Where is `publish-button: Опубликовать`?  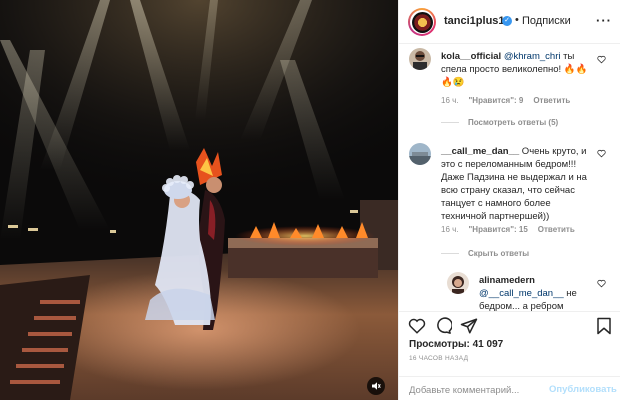
publish-button: Опубликовать is located at coordinates (583, 389).